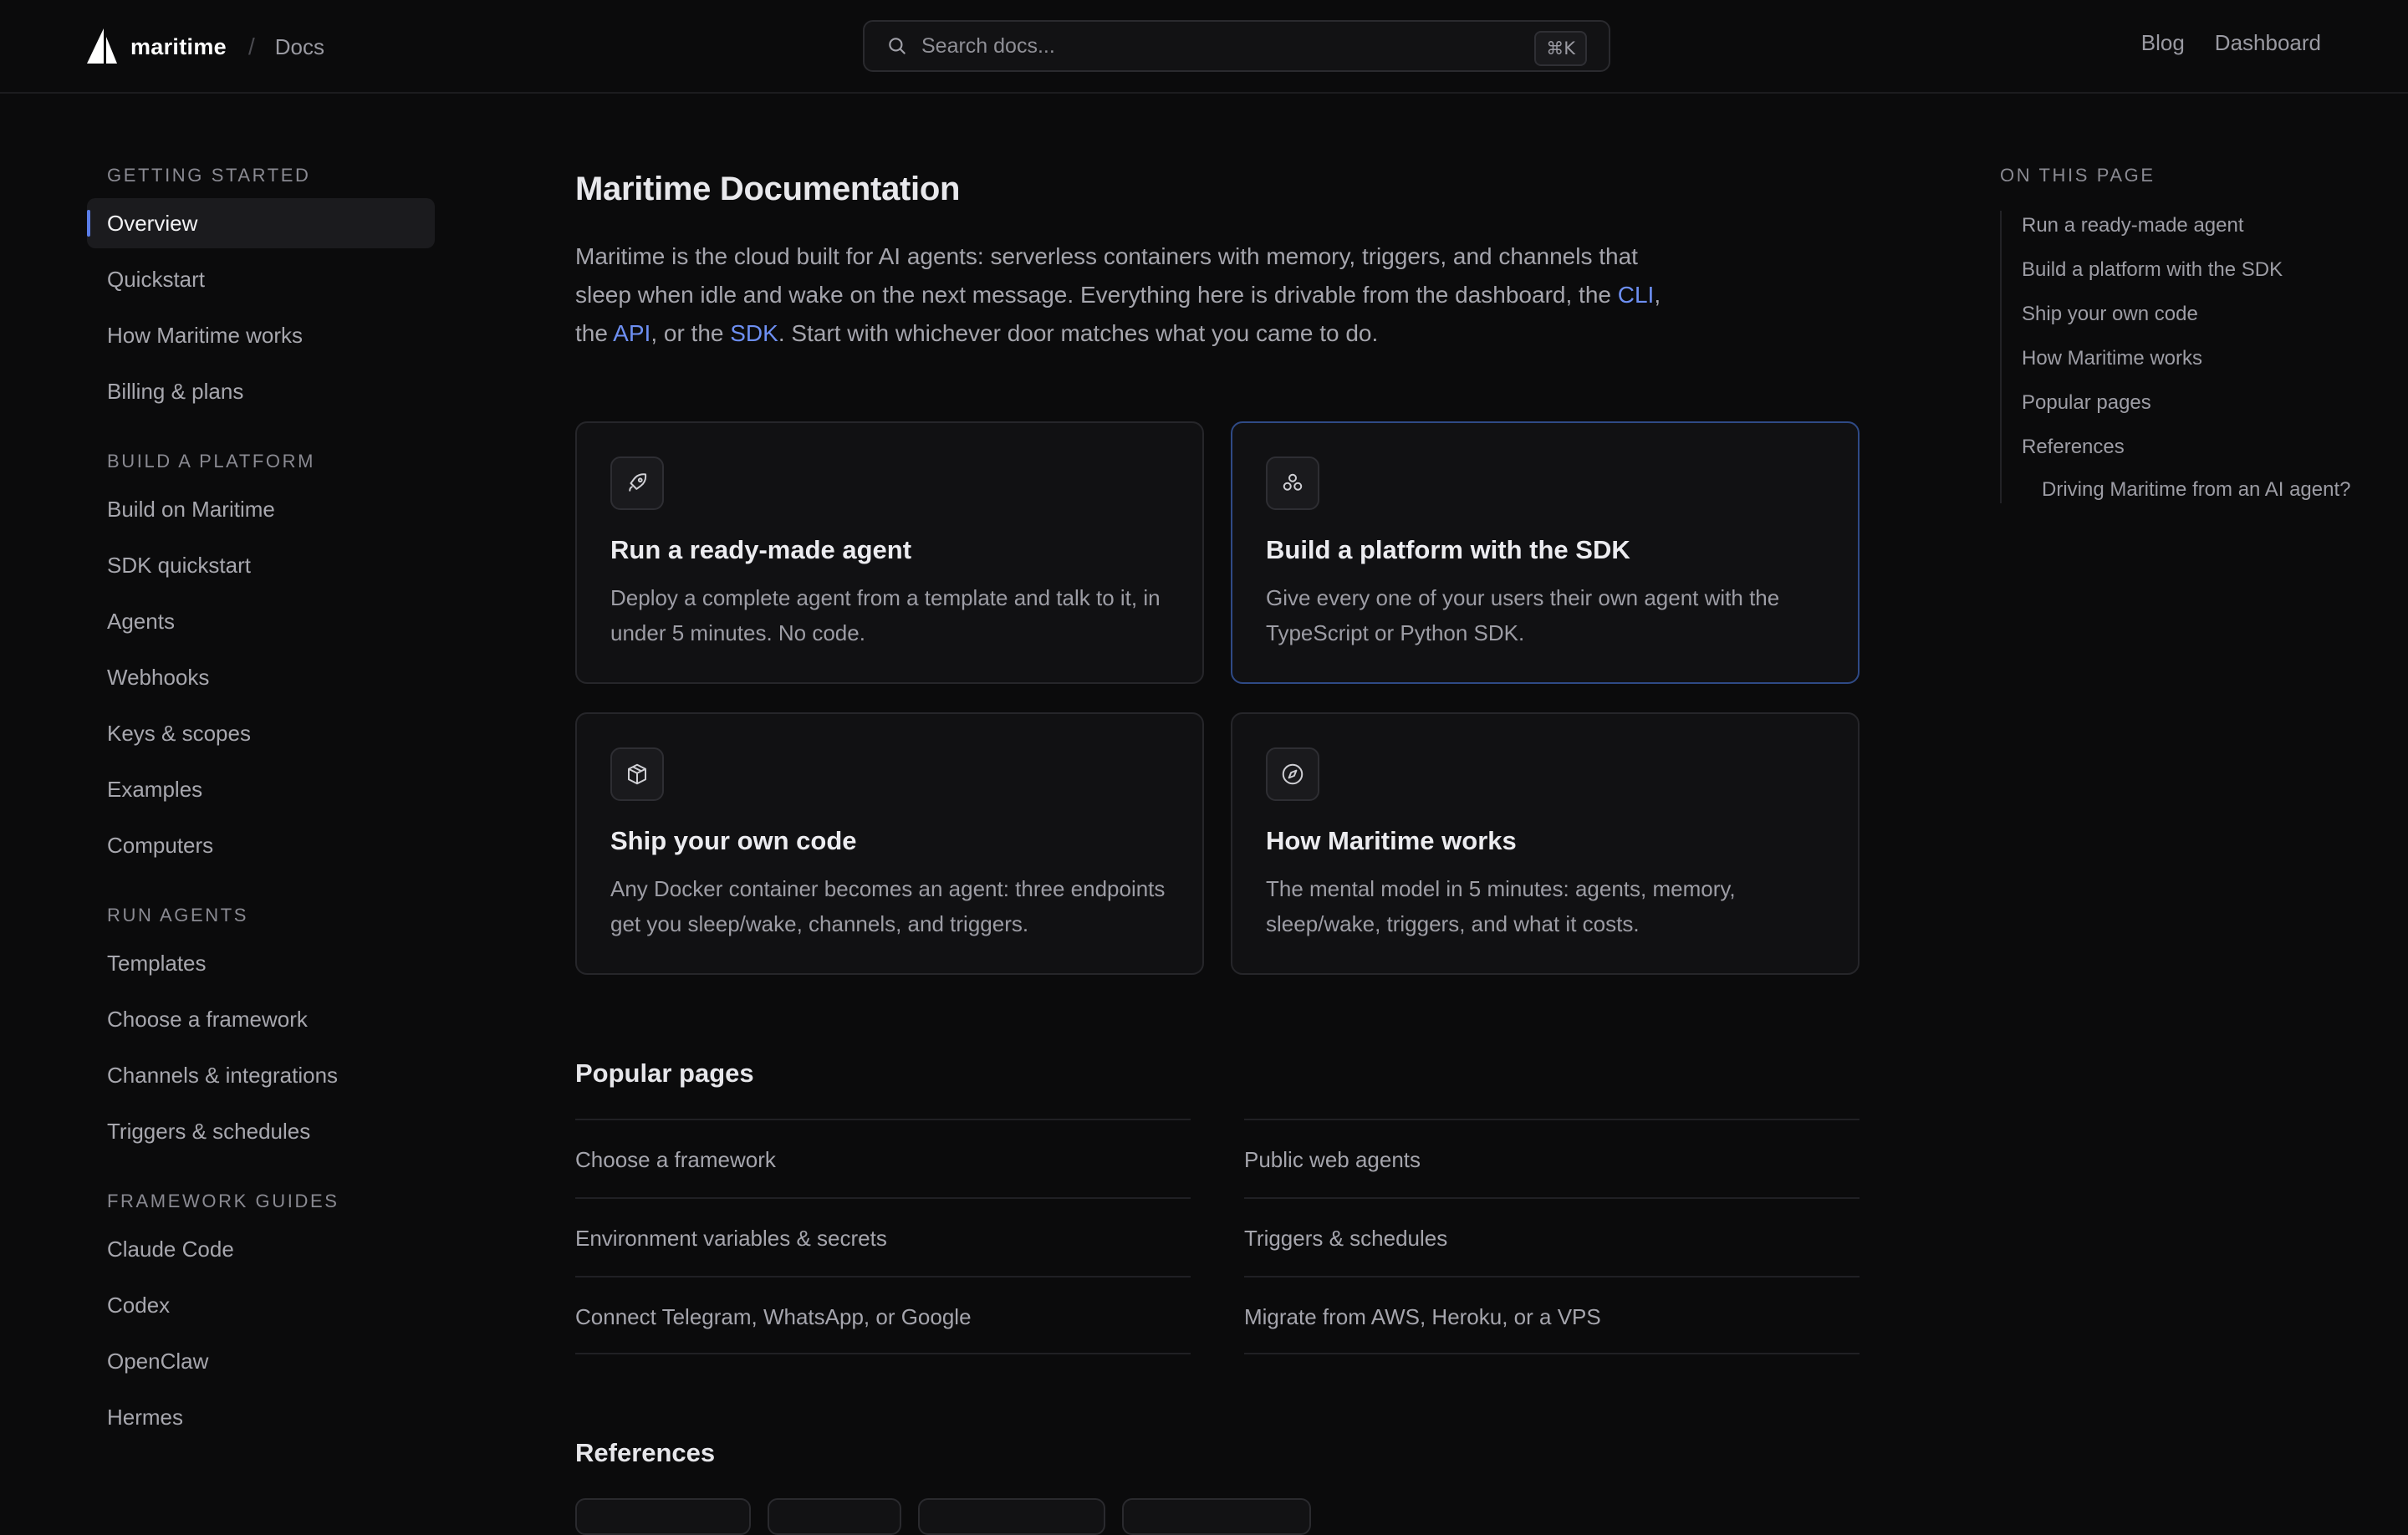  Describe the element at coordinates (1552, 1315) in the screenshot. I see `popular-link-migrate: Migrate from AWS, Heroku, or a VPS` at that location.